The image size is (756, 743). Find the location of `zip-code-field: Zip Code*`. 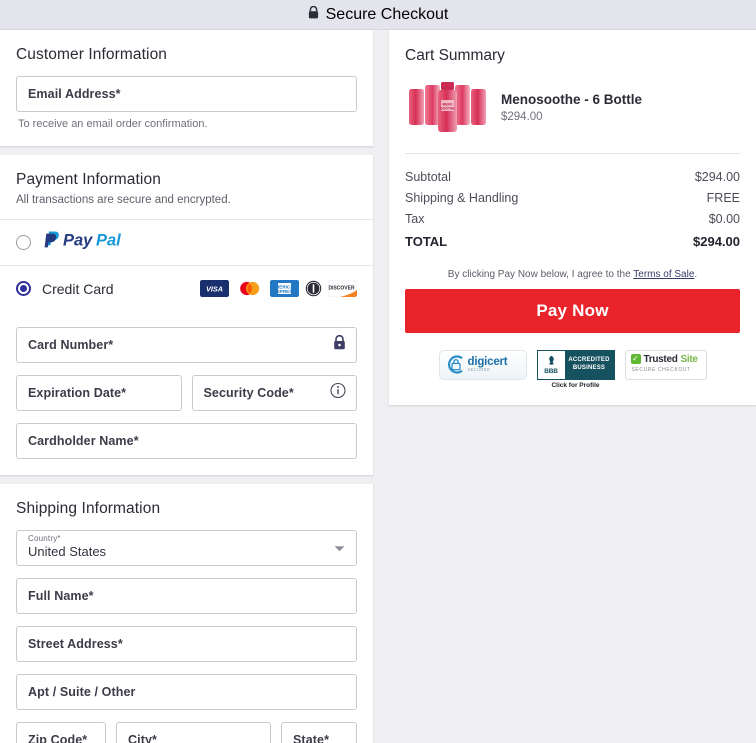

zip-code-field: Zip Code* is located at coordinates (61, 732).